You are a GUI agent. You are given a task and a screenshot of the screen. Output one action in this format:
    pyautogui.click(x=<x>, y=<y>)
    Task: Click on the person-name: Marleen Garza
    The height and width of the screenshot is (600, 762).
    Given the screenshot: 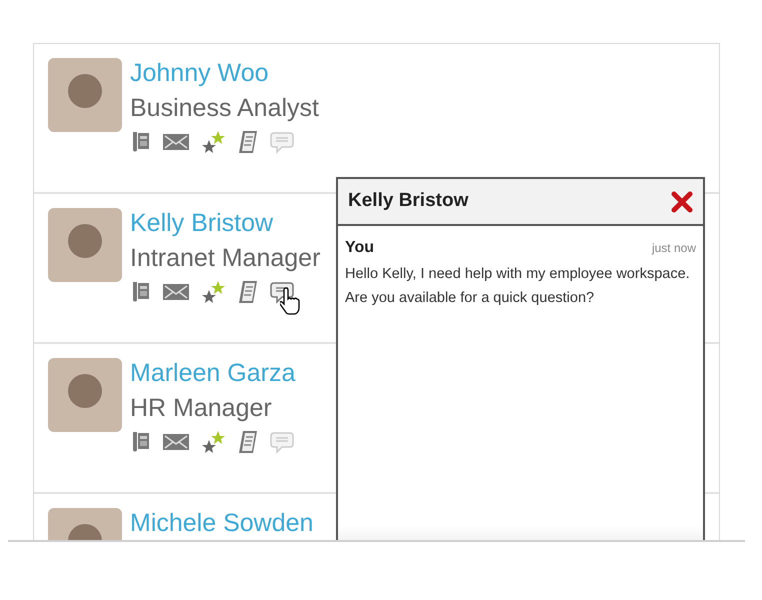 What is the action you would take?
    pyautogui.click(x=213, y=373)
    